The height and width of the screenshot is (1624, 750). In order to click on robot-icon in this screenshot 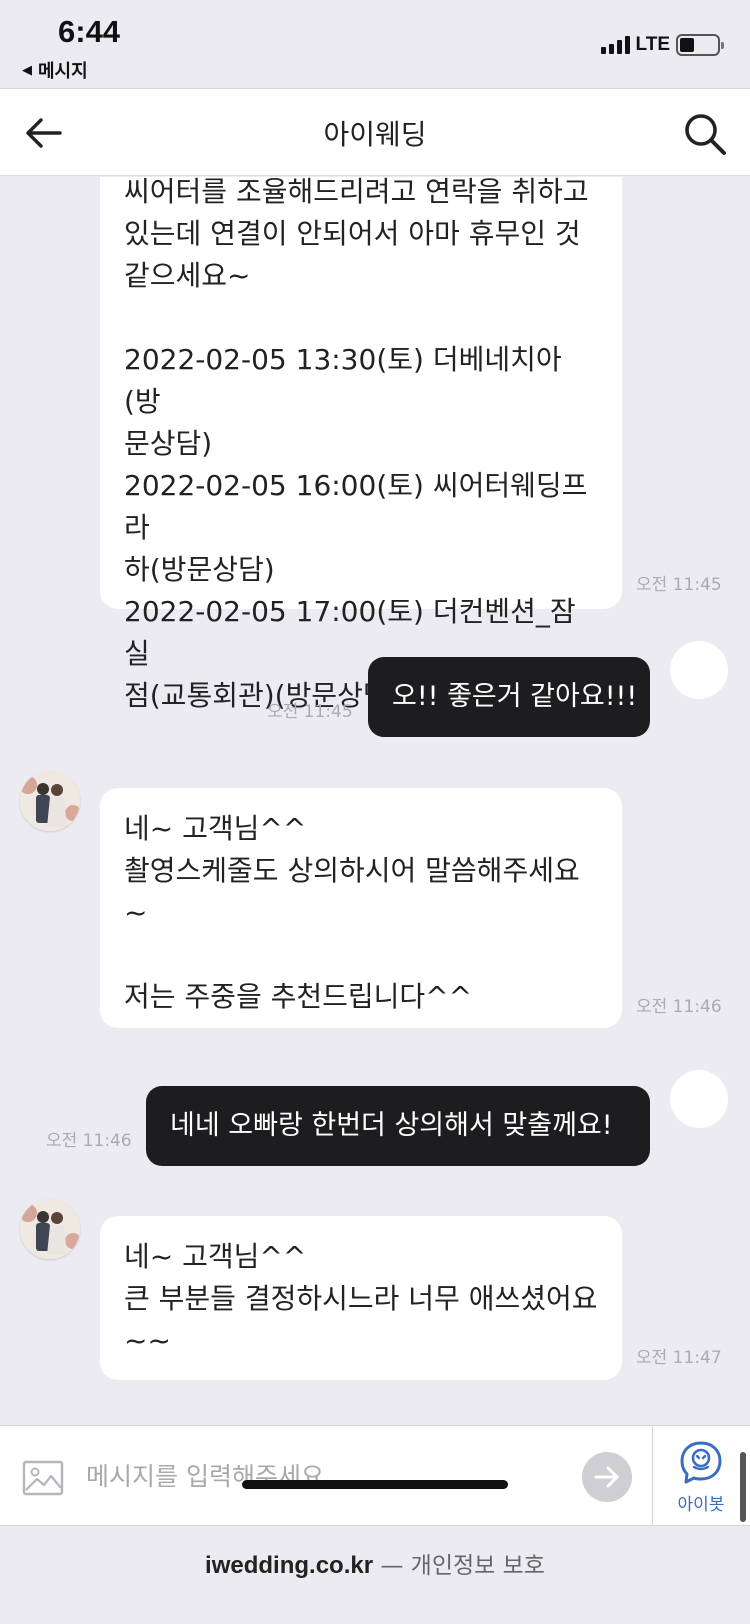, I will do `click(701, 1462)`.